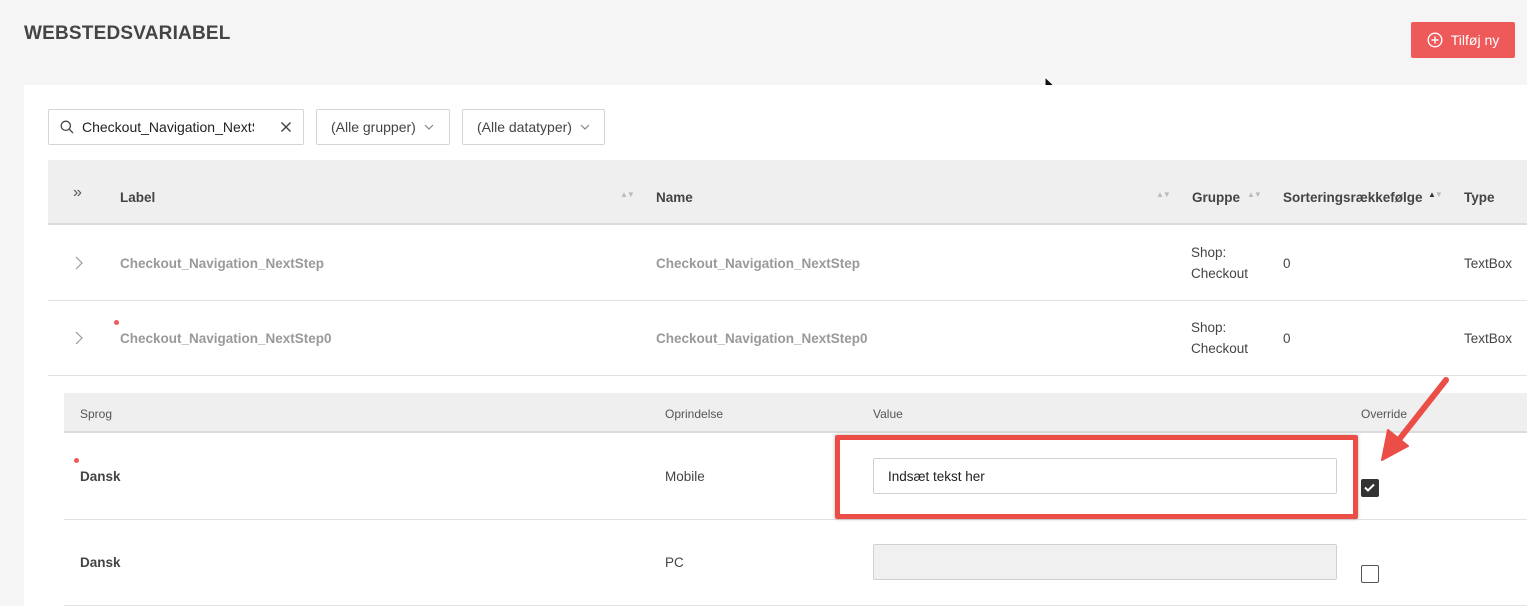 This screenshot has height=606, width=1527. What do you see at coordinates (286, 127) in the screenshot?
I see `clear-icon` at bounding box center [286, 127].